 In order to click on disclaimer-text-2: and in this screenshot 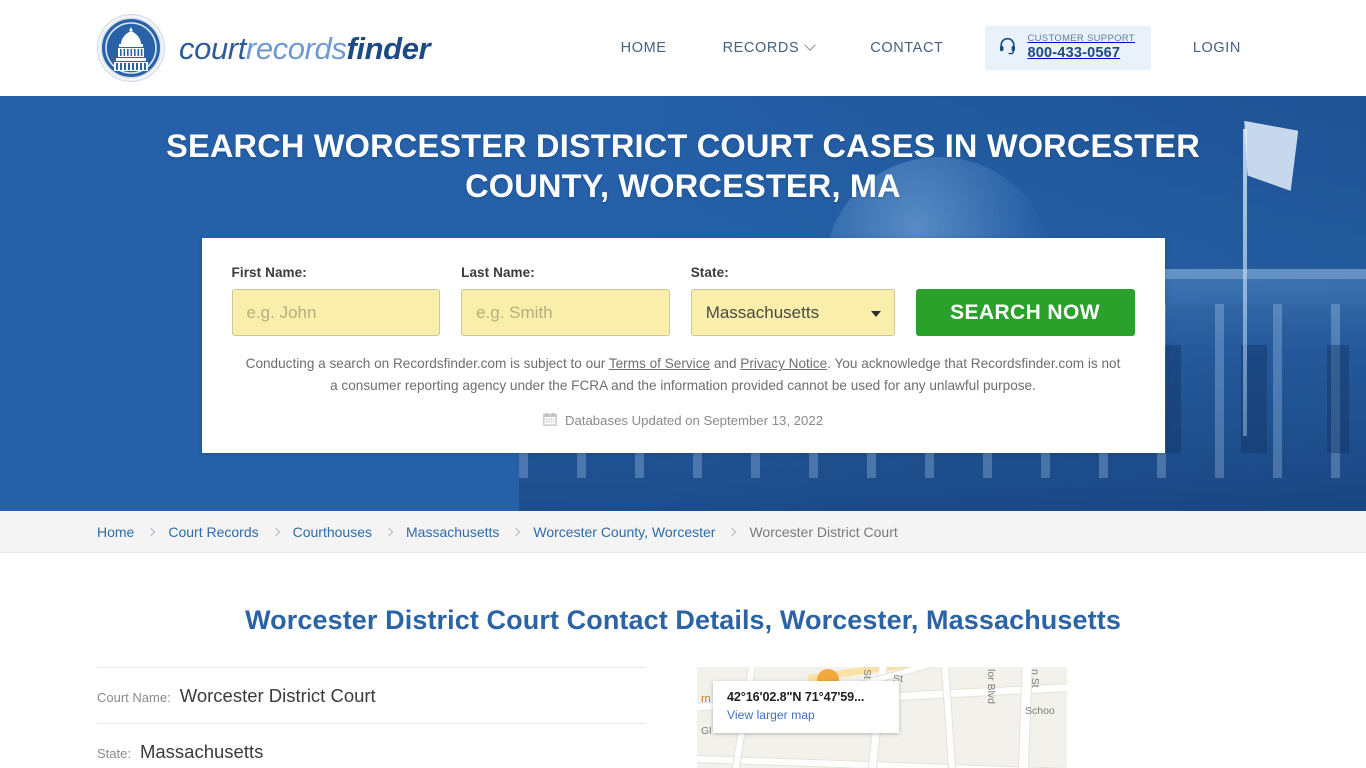, I will do `click(725, 364)`.